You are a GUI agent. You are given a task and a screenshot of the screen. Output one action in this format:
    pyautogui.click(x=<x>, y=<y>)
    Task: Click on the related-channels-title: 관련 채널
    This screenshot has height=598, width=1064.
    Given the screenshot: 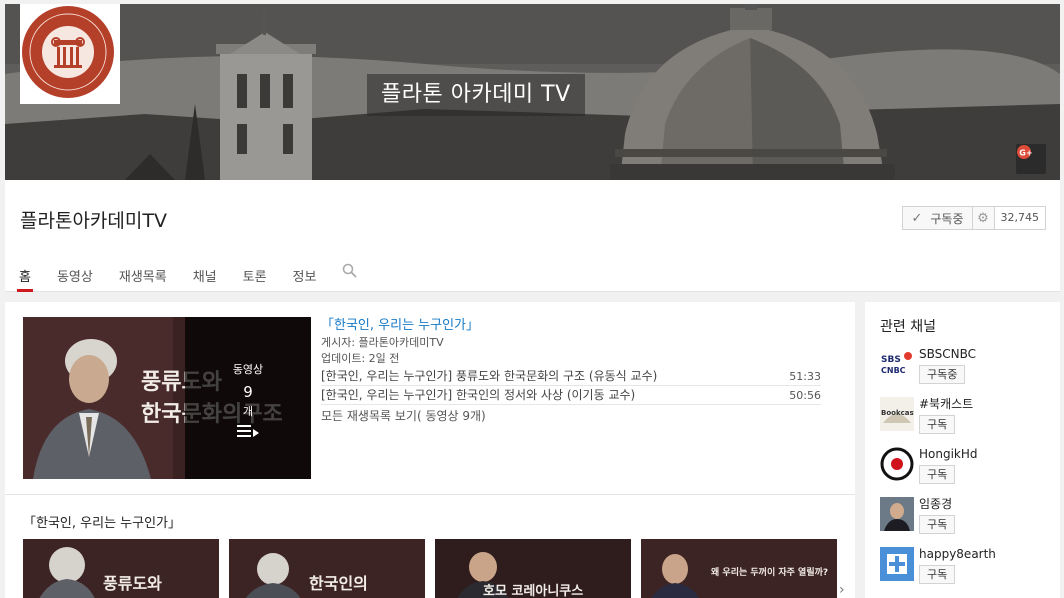 What is the action you would take?
    pyautogui.click(x=908, y=327)
    